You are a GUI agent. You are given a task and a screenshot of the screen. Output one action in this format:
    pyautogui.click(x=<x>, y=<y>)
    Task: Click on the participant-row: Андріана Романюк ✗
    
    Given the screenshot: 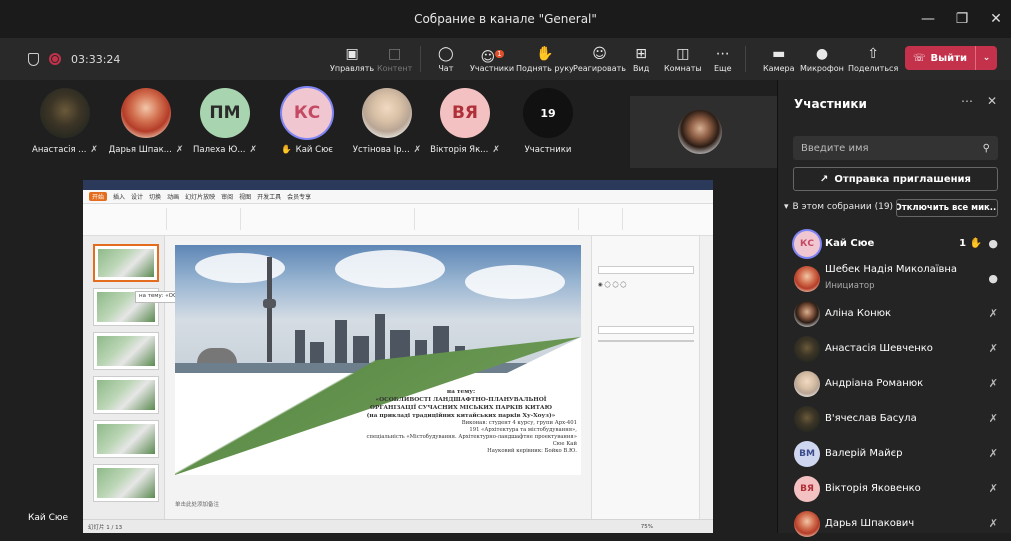 What is the action you would take?
    pyautogui.click(x=894, y=383)
    